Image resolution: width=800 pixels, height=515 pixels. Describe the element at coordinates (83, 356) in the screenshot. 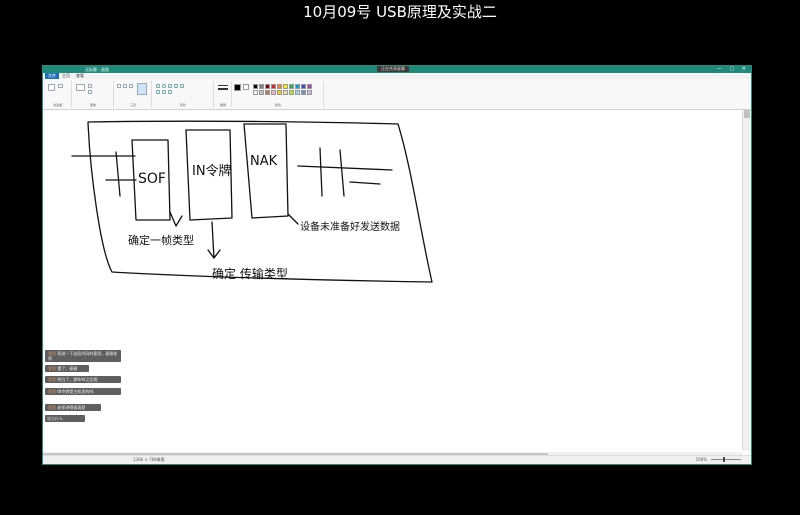

I see `chat-message: 学员 再说一下这段代码的意思，谢谢老师` at that location.